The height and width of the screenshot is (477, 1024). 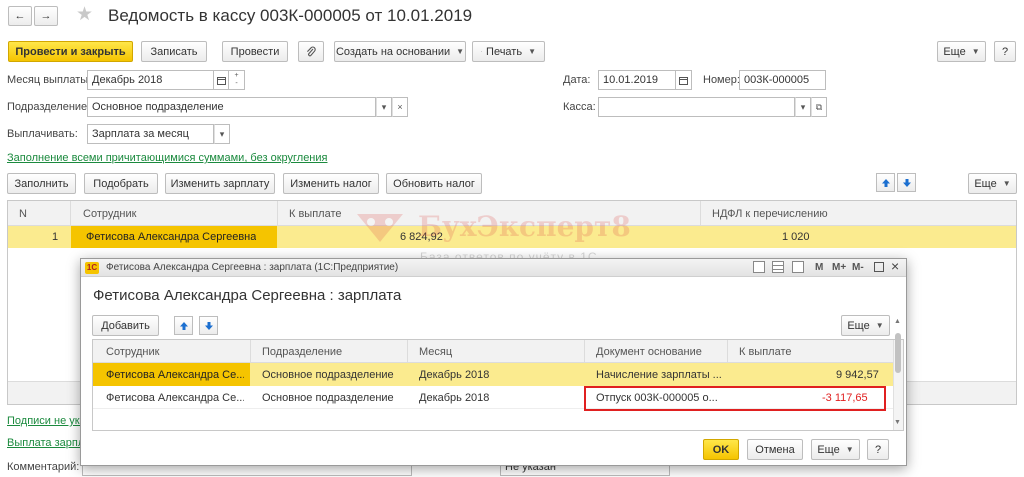 I want to click on ok-button: OK, so click(x=721, y=449).